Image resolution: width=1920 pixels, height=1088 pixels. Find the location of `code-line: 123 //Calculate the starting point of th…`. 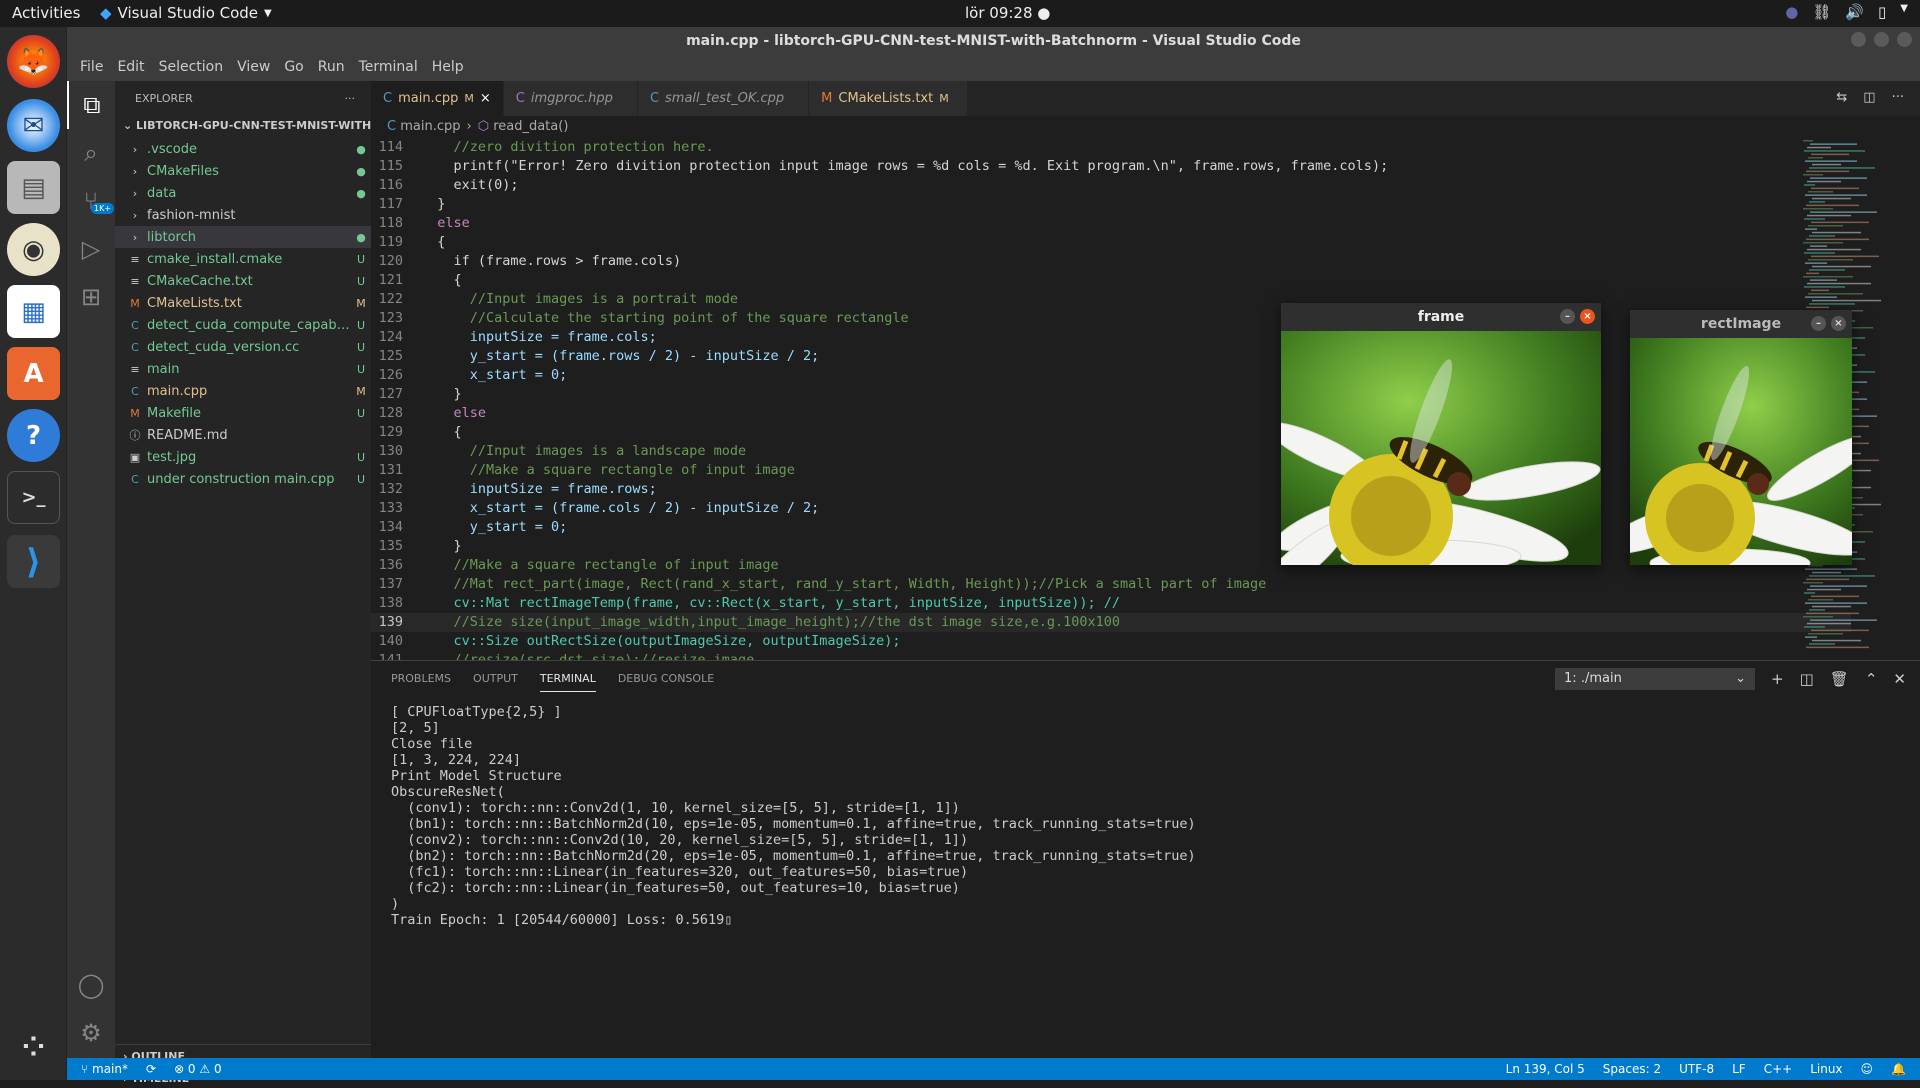

code-line: 123 //Calculate the starting point of th… is located at coordinates (1111, 318).